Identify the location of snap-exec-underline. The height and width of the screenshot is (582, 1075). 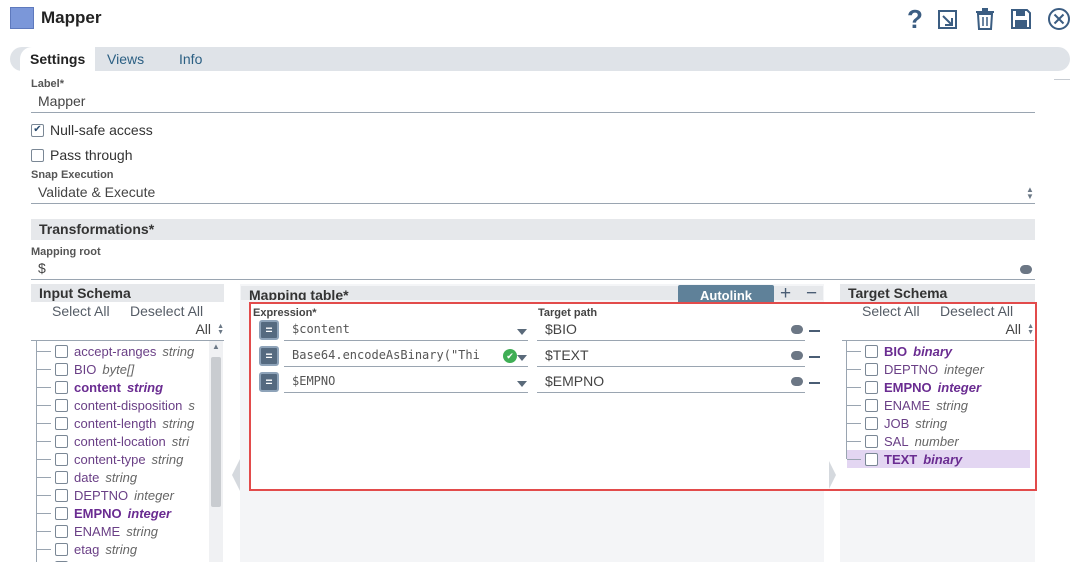
(533, 203).